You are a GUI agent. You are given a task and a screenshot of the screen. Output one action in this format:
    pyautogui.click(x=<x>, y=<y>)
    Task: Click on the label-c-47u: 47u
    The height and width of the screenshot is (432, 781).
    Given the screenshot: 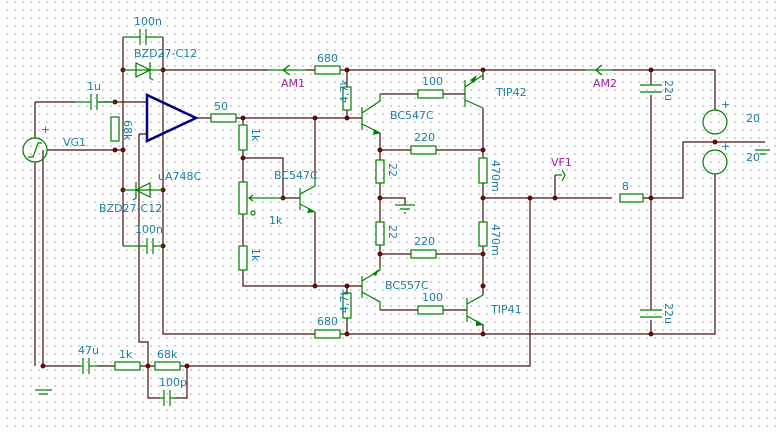 What is the action you would take?
    pyautogui.click(x=88, y=350)
    